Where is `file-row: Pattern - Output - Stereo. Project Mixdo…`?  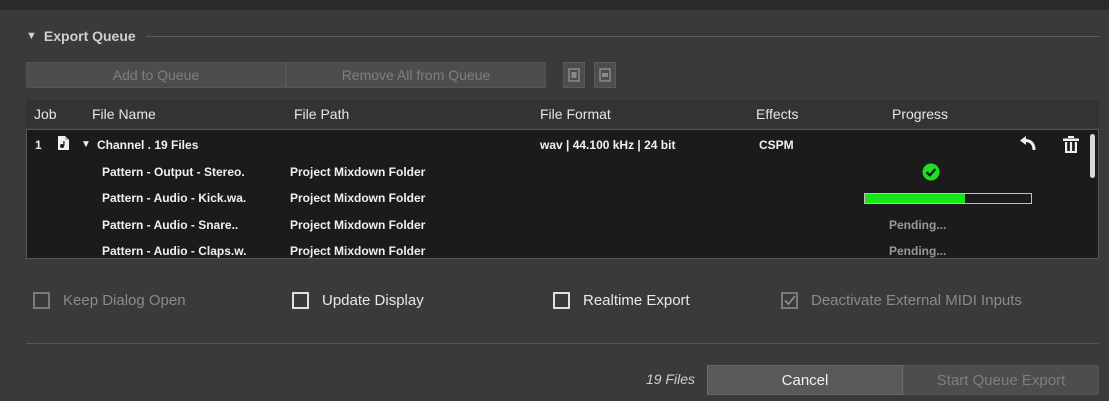
file-row: Pattern - Output - Stereo. Project Mixdo… is located at coordinates (557, 172).